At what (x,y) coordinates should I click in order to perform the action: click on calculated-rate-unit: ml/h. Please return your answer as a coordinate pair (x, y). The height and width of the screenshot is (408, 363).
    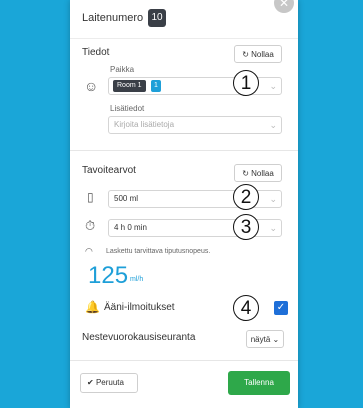
    Looking at the image, I should click on (137, 279).